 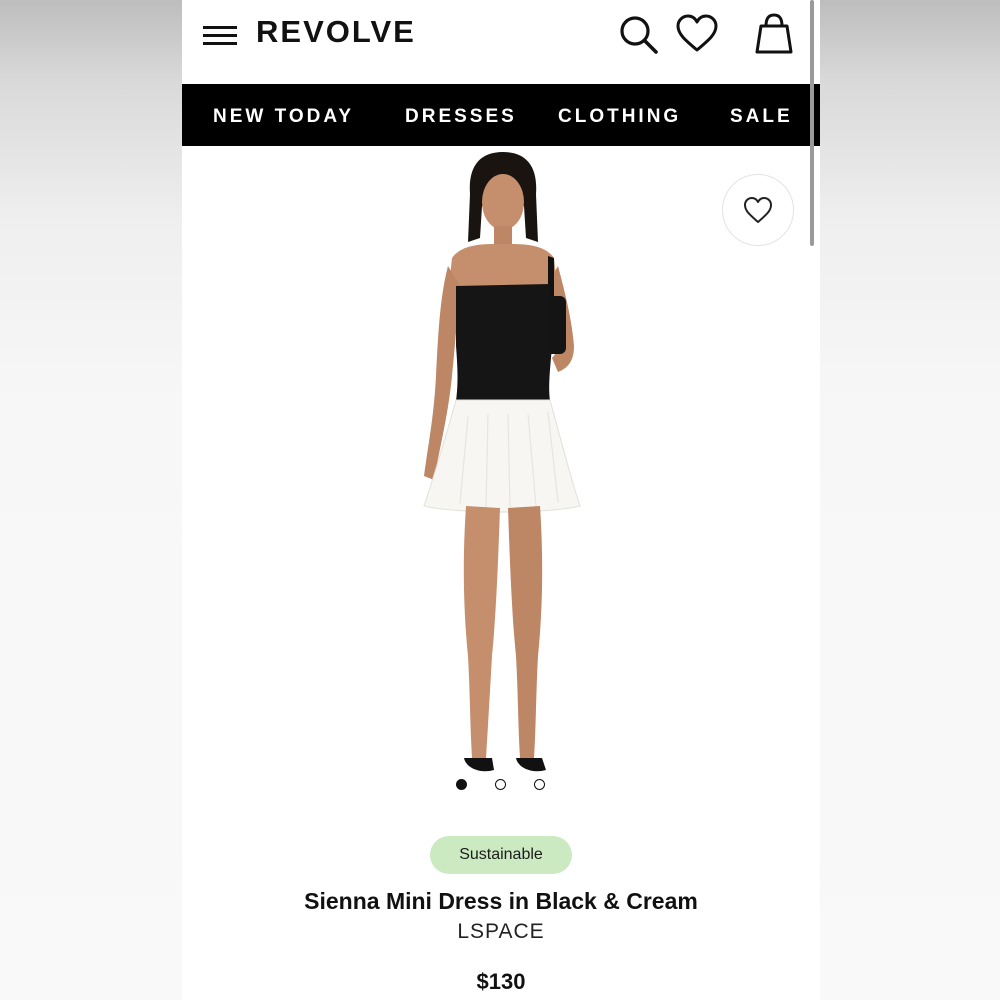 I want to click on carousel-pagination, so click(x=501, y=785).